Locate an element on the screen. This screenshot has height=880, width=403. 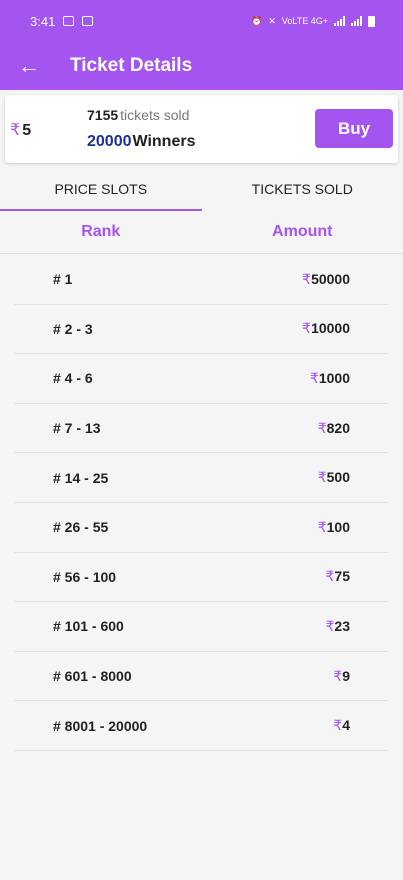
table-row: # 101 - 600 ₹23 is located at coordinates (201, 627).